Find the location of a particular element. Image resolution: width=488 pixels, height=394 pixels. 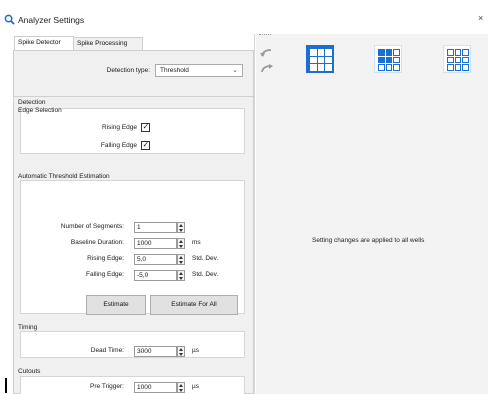

detection-section-label: Detection is located at coordinates (32, 102).